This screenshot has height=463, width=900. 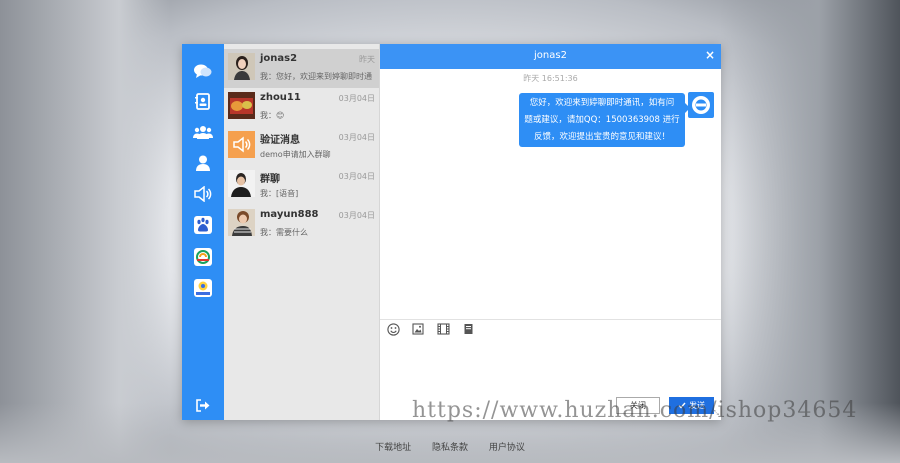 I want to click on video-icon, so click(x=443, y=329).